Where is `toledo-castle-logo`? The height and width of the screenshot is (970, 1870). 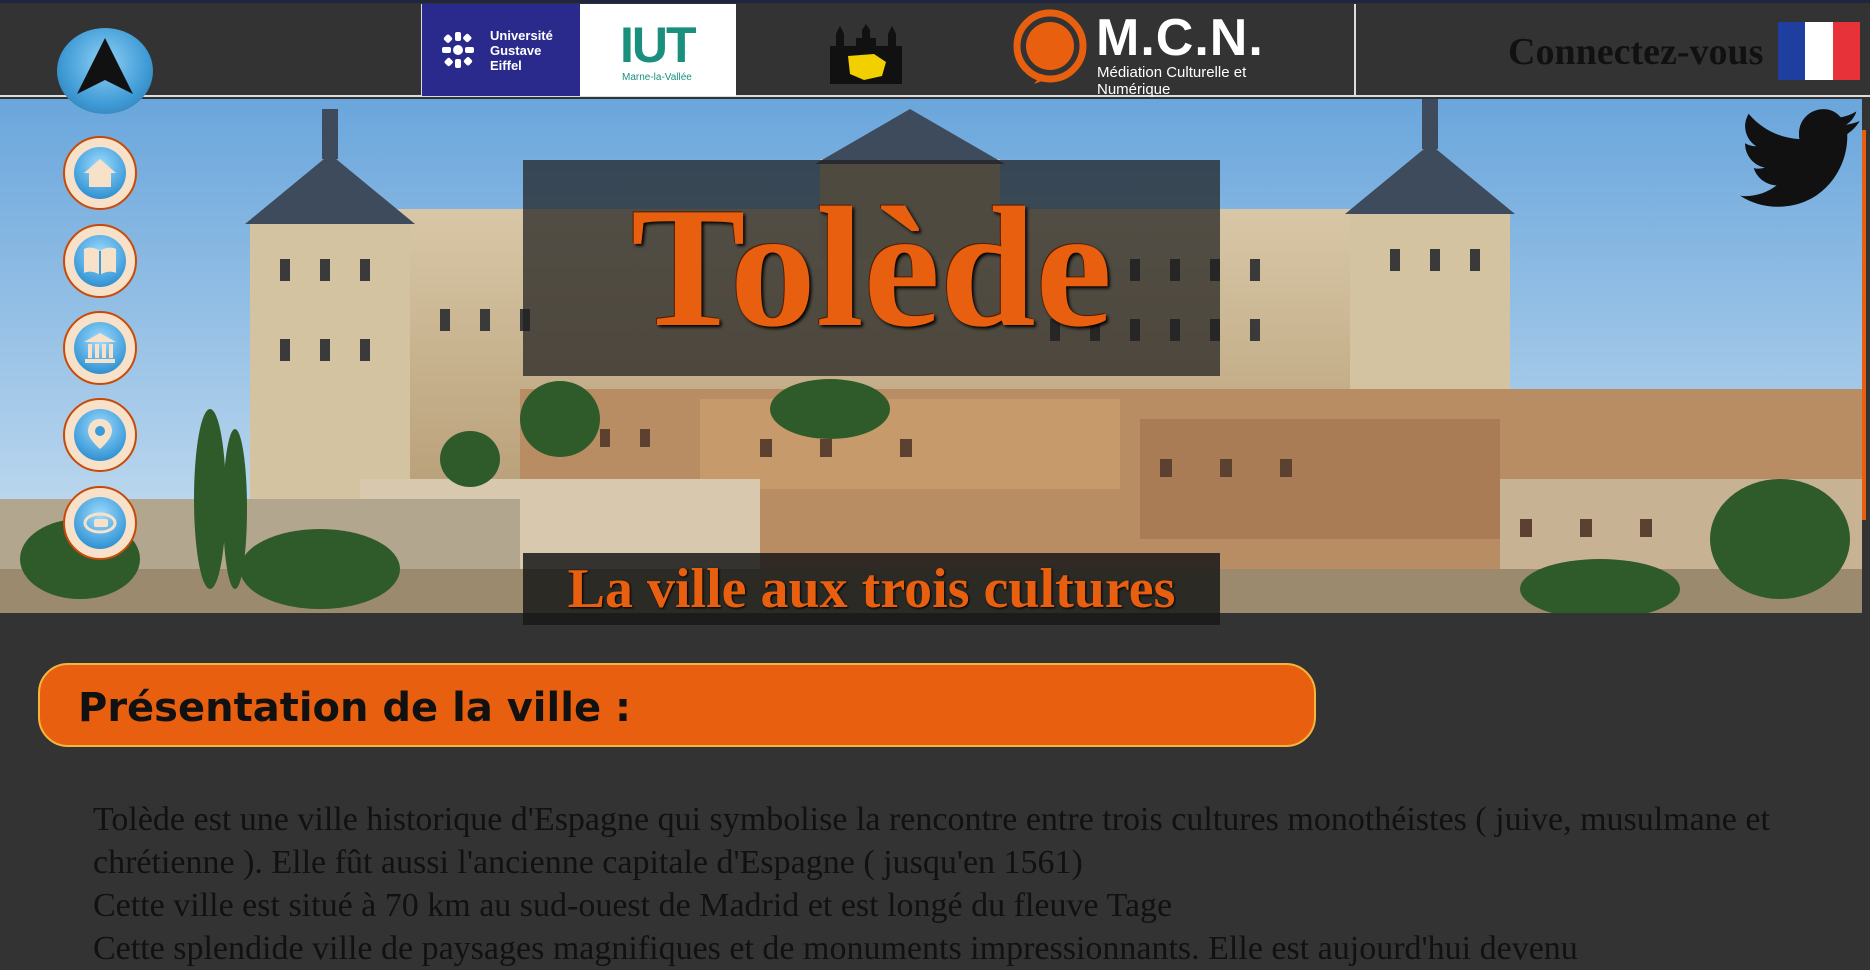 toledo-castle-logo is located at coordinates (866, 53).